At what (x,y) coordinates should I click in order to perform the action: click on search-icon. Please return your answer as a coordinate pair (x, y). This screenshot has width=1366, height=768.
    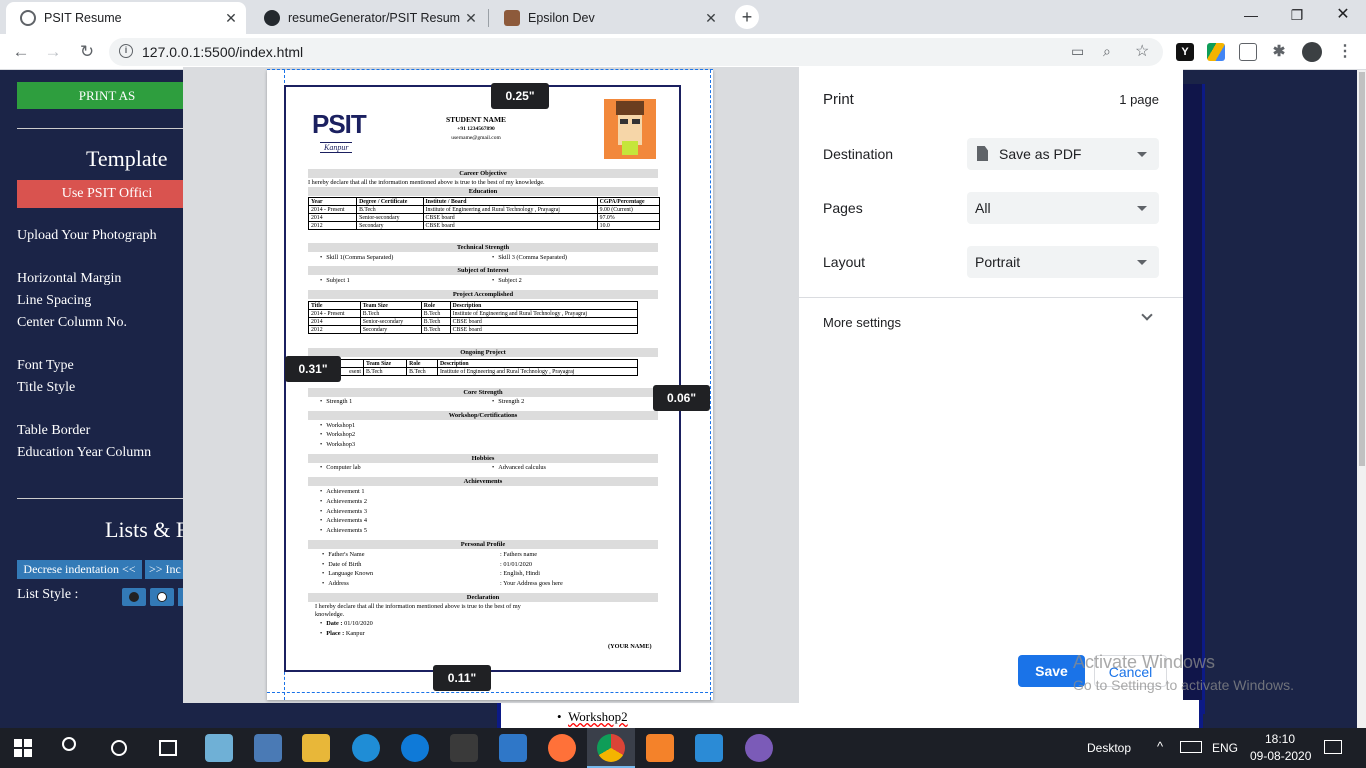
    Looking at the image, I should click on (69, 744).